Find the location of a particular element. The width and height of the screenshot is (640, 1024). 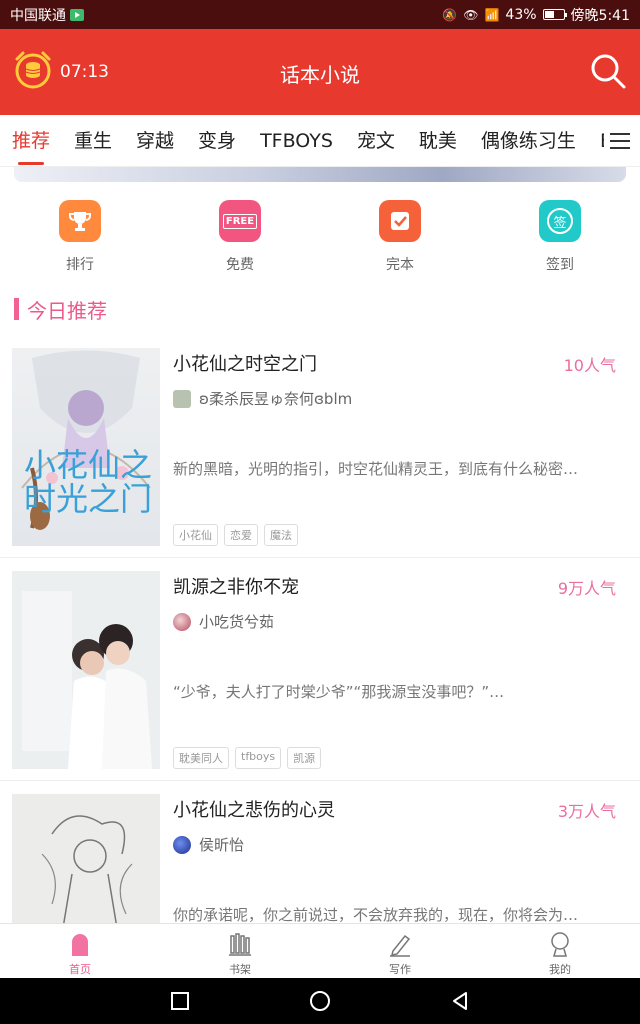

wifi-icon: 📶 is located at coordinates (492, 14).